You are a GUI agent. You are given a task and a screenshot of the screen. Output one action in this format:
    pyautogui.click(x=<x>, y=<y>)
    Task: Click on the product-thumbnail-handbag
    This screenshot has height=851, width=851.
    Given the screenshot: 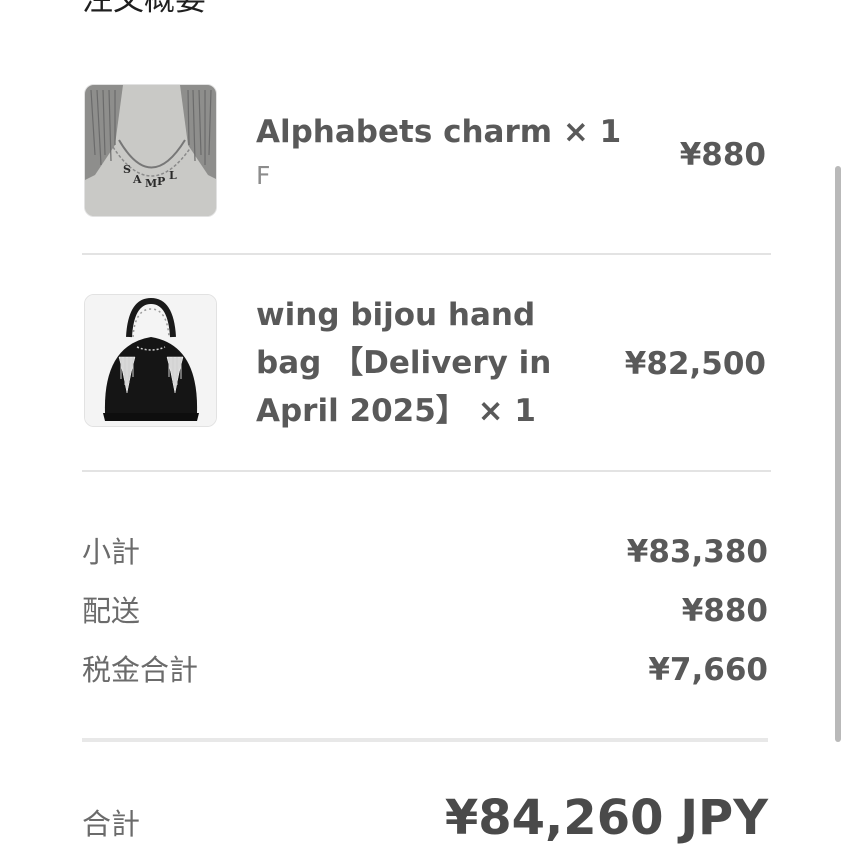 What is the action you would take?
    pyautogui.click(x=150, y=360)
    